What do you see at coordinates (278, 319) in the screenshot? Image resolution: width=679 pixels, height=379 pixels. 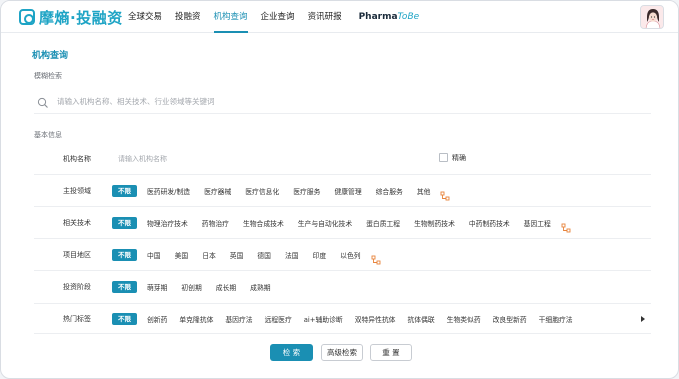 I see `tag-option: 远程医疗` at bounding box center [278, 319].